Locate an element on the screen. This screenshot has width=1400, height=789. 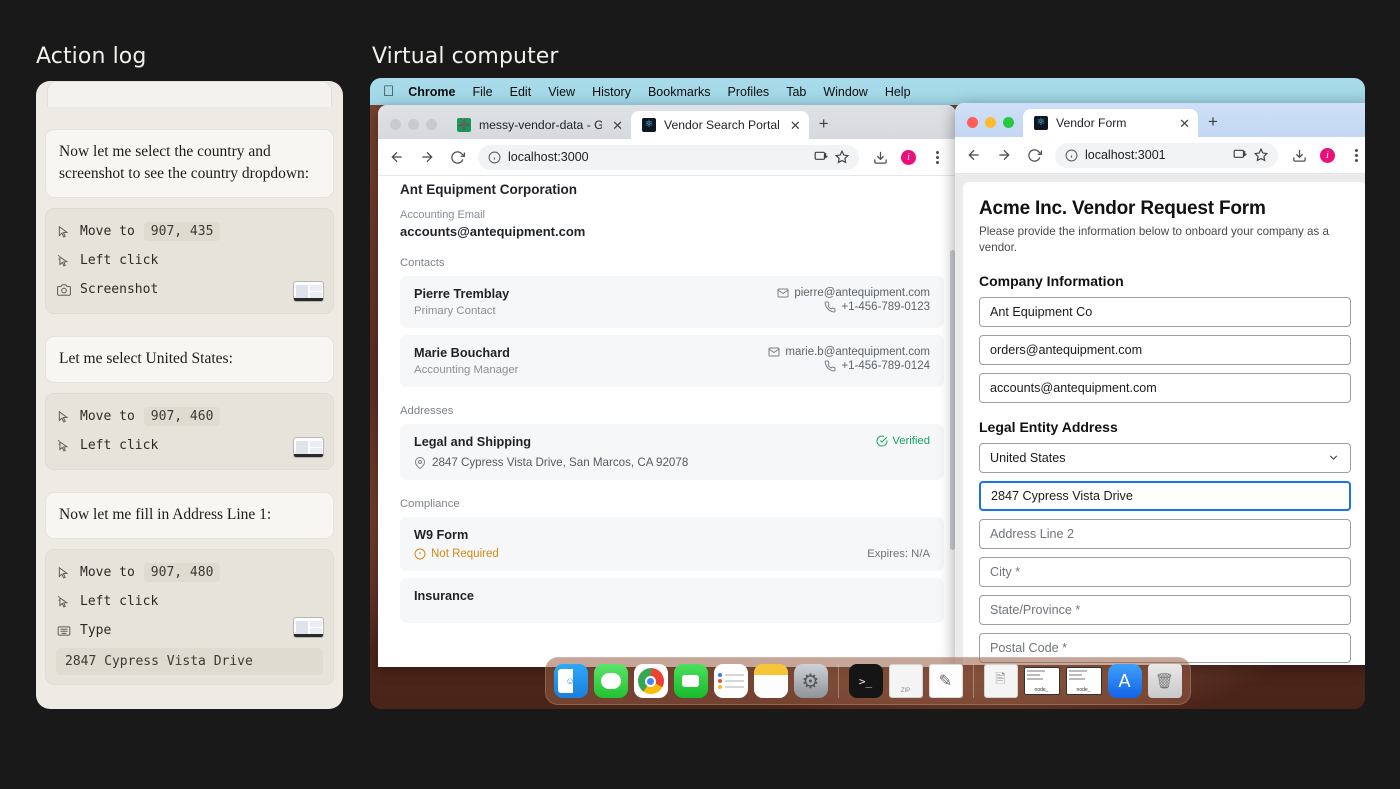
state-province-input: State/Province * is located at coordinates (1165, 609).